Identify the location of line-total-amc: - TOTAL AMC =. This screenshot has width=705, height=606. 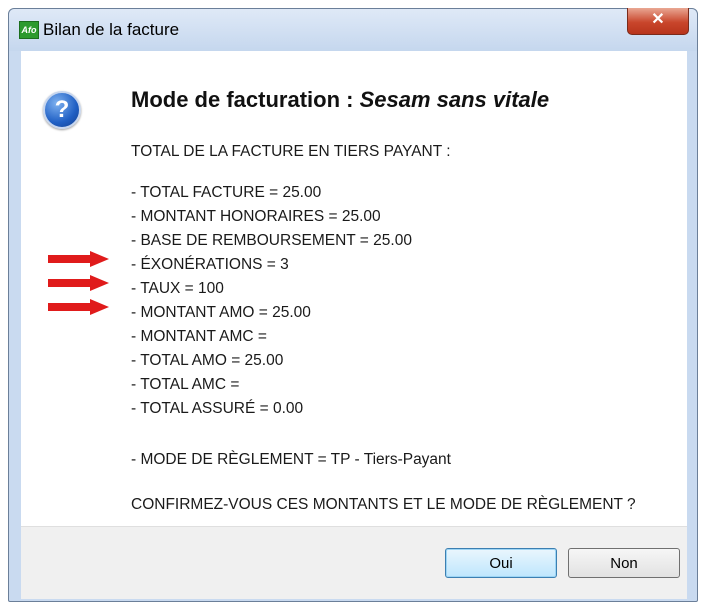
(185, 384).